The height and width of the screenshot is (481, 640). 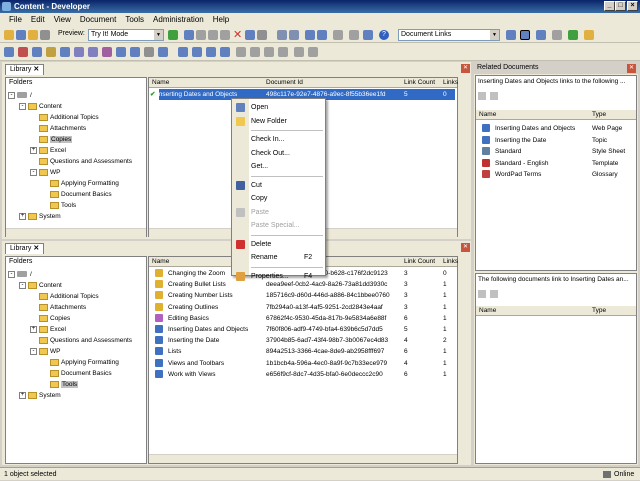 I want to click on compare-icon, so click(x=313, y=52).